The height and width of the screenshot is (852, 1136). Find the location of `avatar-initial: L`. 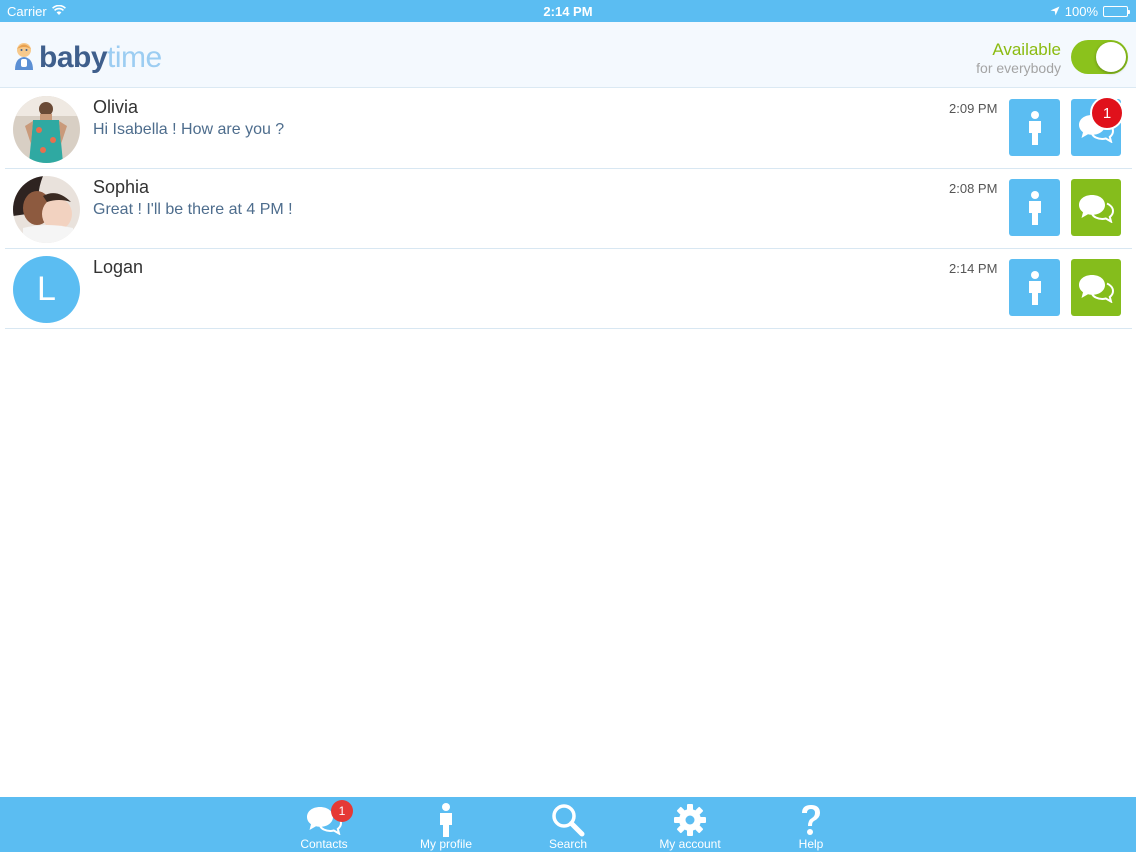

avatar-initial: L is located at coordinates (46, 289).